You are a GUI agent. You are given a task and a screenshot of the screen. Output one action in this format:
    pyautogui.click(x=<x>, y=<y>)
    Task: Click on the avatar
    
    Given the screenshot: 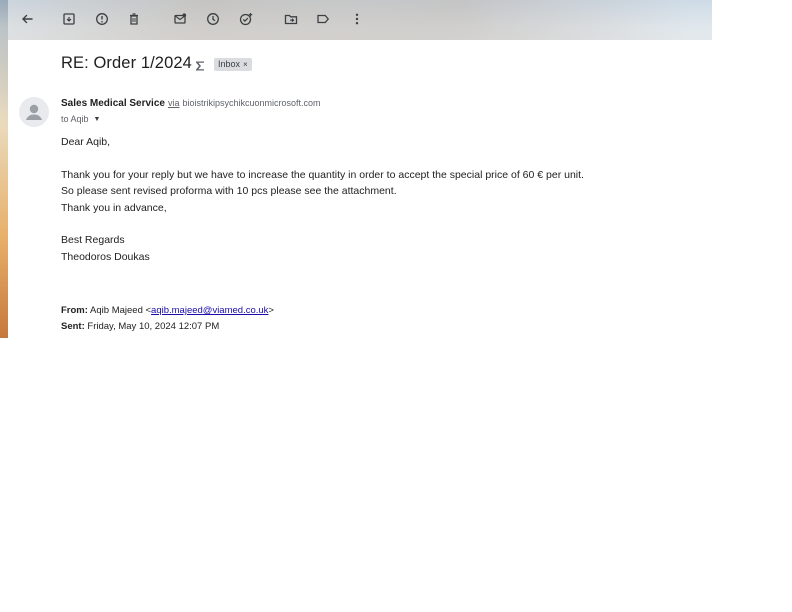 What is the action you would take?
    pyautogui.click(x=34, y=112)
    